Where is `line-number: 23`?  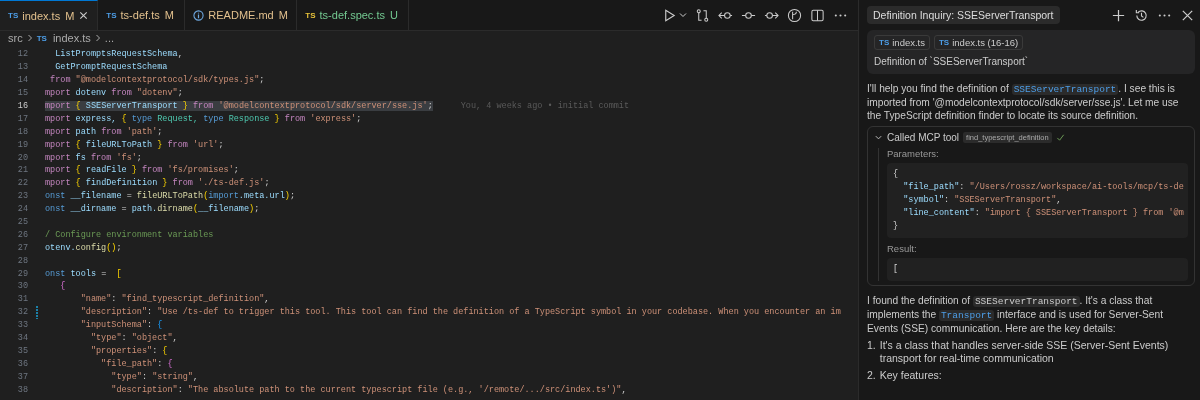 line-number: 23 is located at coordinates (22, 196).